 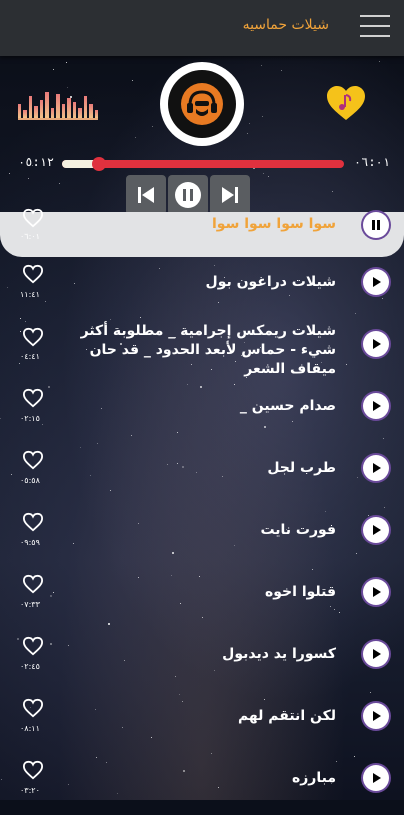 I want to click on track-row: فورت نايت ٠٩:٥٩, so click(x=202, y=536).